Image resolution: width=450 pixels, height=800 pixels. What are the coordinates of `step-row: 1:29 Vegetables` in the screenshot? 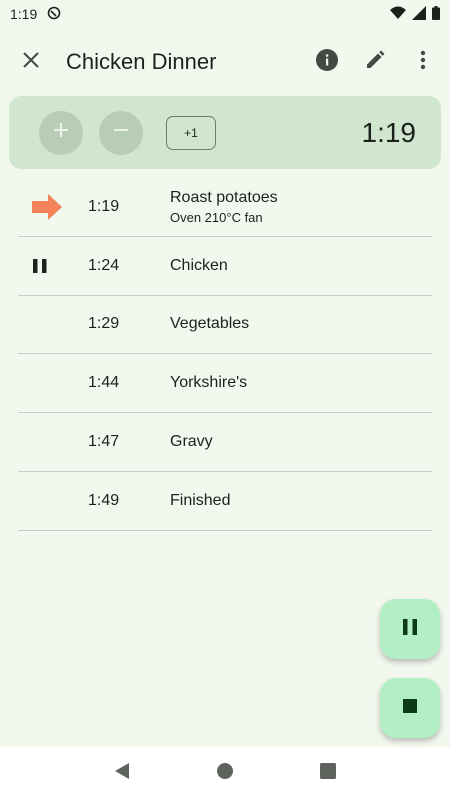 It's located at (225, 325).